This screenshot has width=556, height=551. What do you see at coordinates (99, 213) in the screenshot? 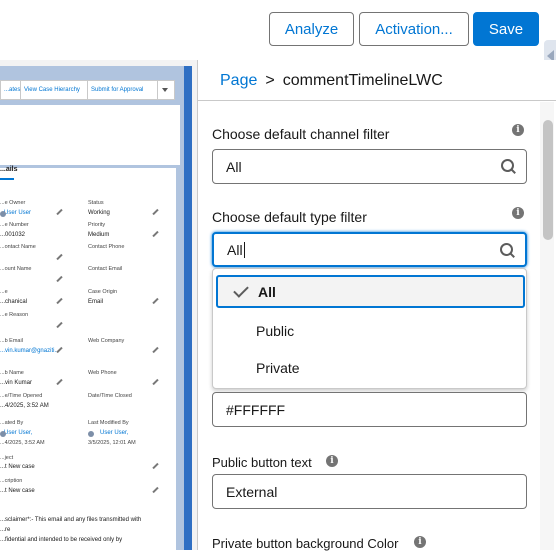
I see `field-value: Working` at bounding box center [99, 213].